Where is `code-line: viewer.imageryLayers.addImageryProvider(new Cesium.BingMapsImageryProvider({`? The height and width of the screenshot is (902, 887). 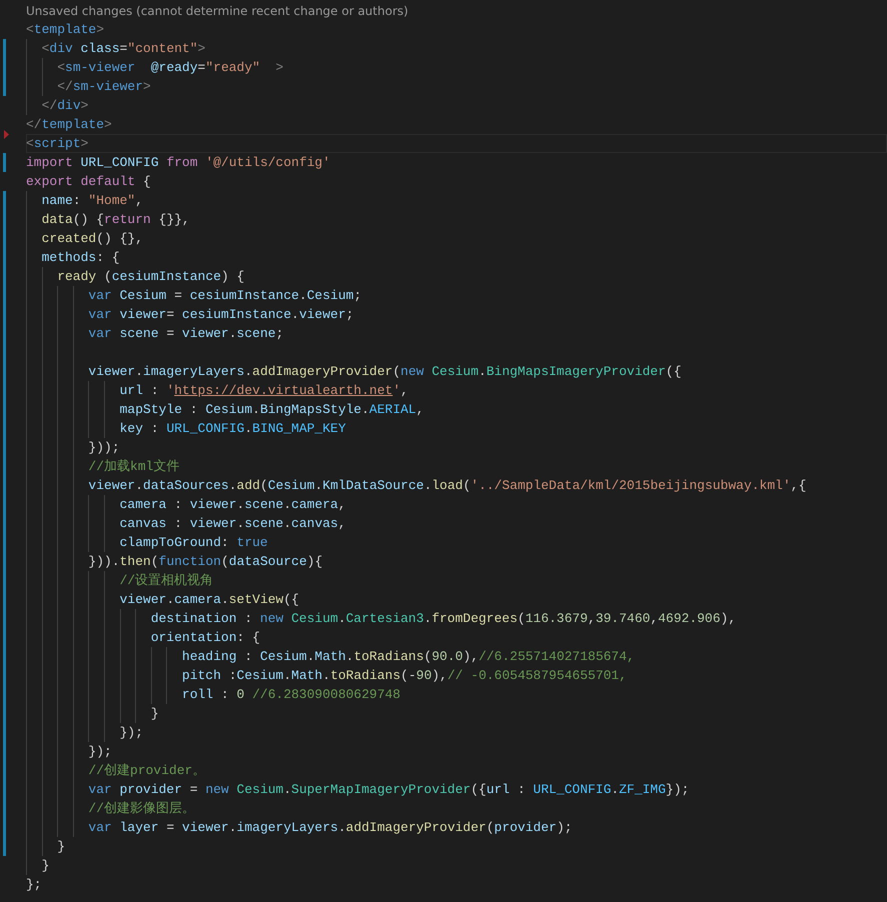
code-line: viewer.imageryLayers.addImageryProvider(new Cesium.BingMapsImageryProvider({ is located at coordinates (384, 371).